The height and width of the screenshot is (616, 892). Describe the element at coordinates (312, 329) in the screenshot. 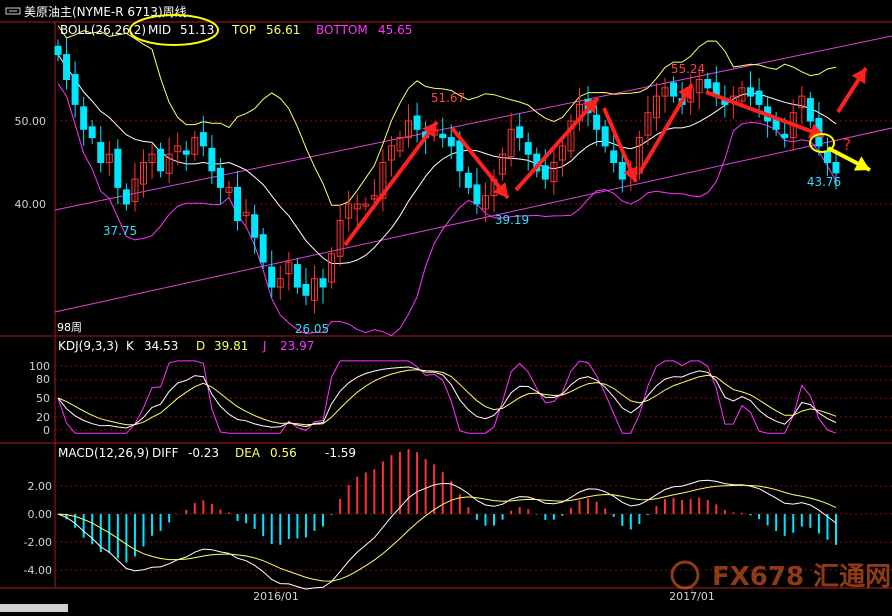

I see `low-label: 26.05` at that location.